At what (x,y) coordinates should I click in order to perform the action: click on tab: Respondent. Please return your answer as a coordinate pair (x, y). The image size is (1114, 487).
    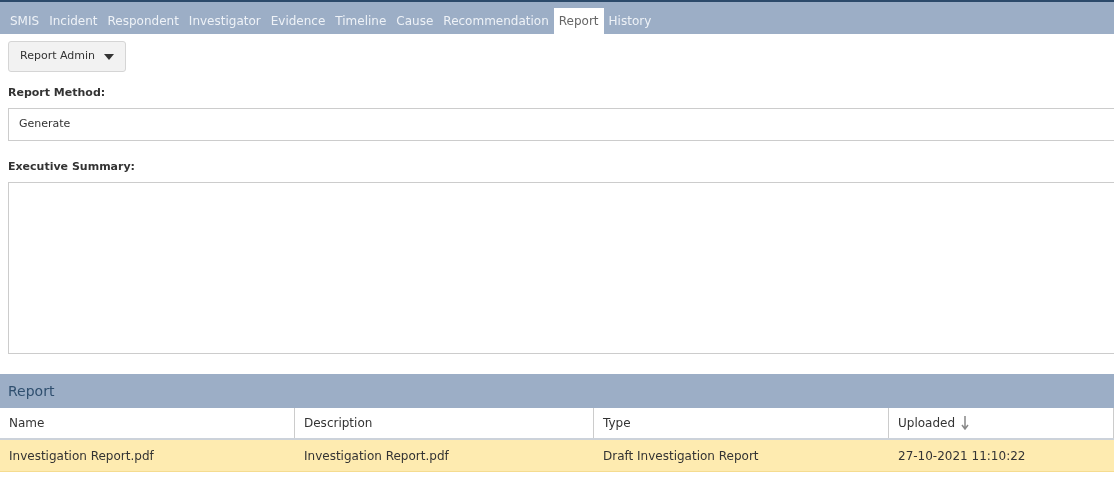
    Looking at the image, I should click on (143, 21).